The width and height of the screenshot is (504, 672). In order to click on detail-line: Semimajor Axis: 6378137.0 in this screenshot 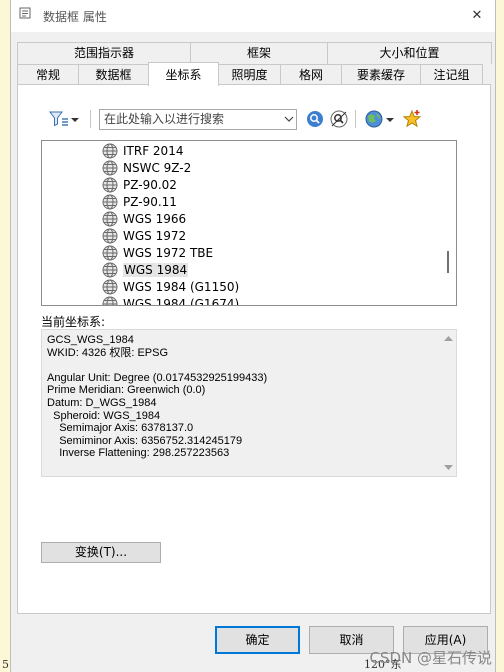, I will do `click(120, 428)`.